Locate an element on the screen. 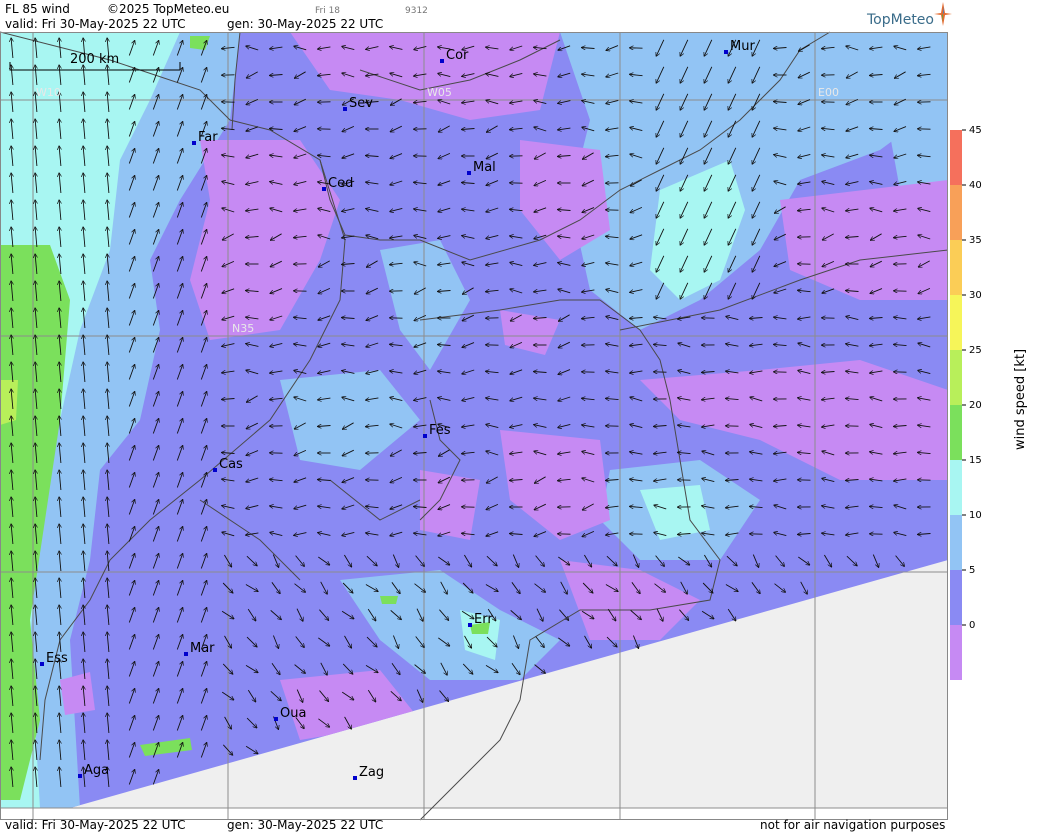 The image size is (1039, 832). frame-number: 9312 is located at coordinates (416, 11).